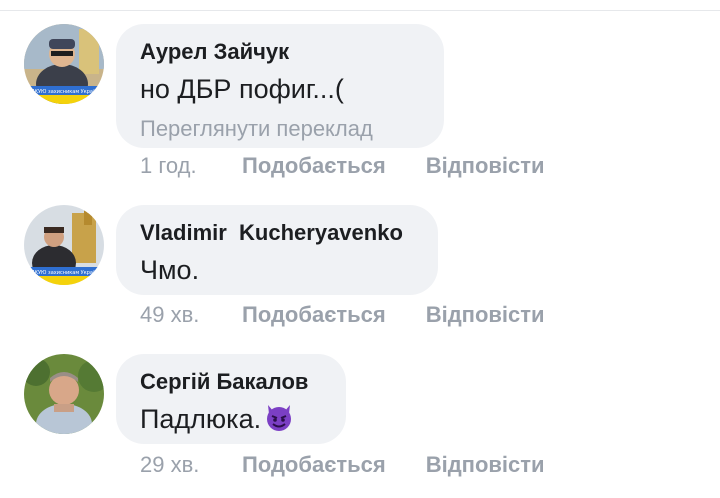 The height and width of the screenshot is (498, 720). What do you see at coordinates (231, 382) in the screenshot?
I see `comment-author: Сергій Бакалов` at bounding box center [231, 382].